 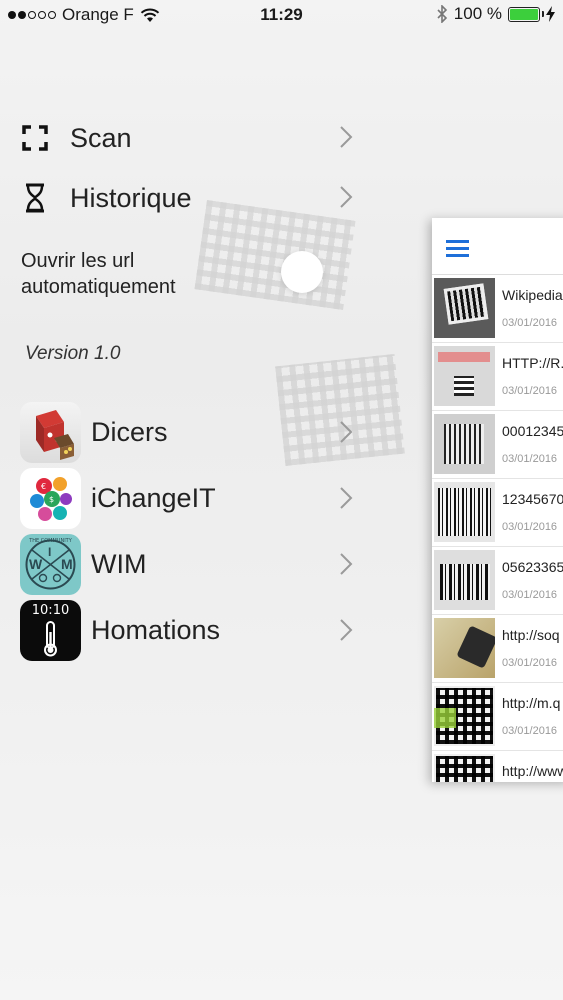 I want to click on wim-icon-letter-i: I, so click(x=50, y=551).